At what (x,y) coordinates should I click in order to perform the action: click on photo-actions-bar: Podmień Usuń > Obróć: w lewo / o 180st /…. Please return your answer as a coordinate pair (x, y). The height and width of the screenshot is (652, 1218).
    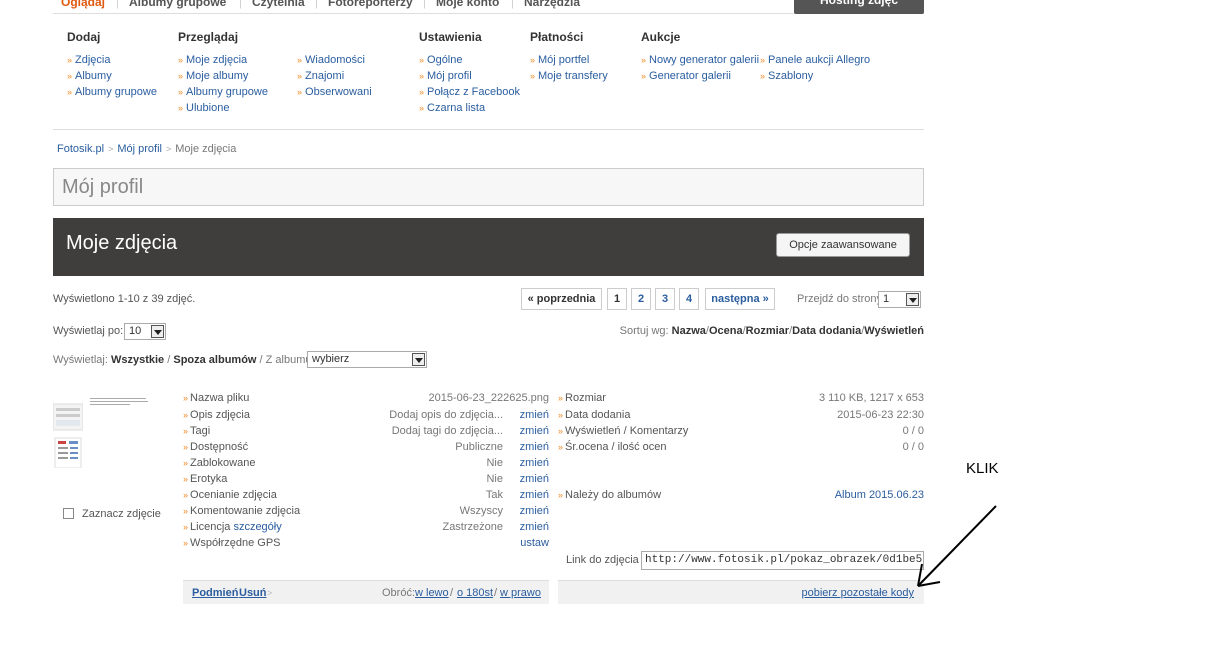
    Looking at the image, I should click on (366, 592).